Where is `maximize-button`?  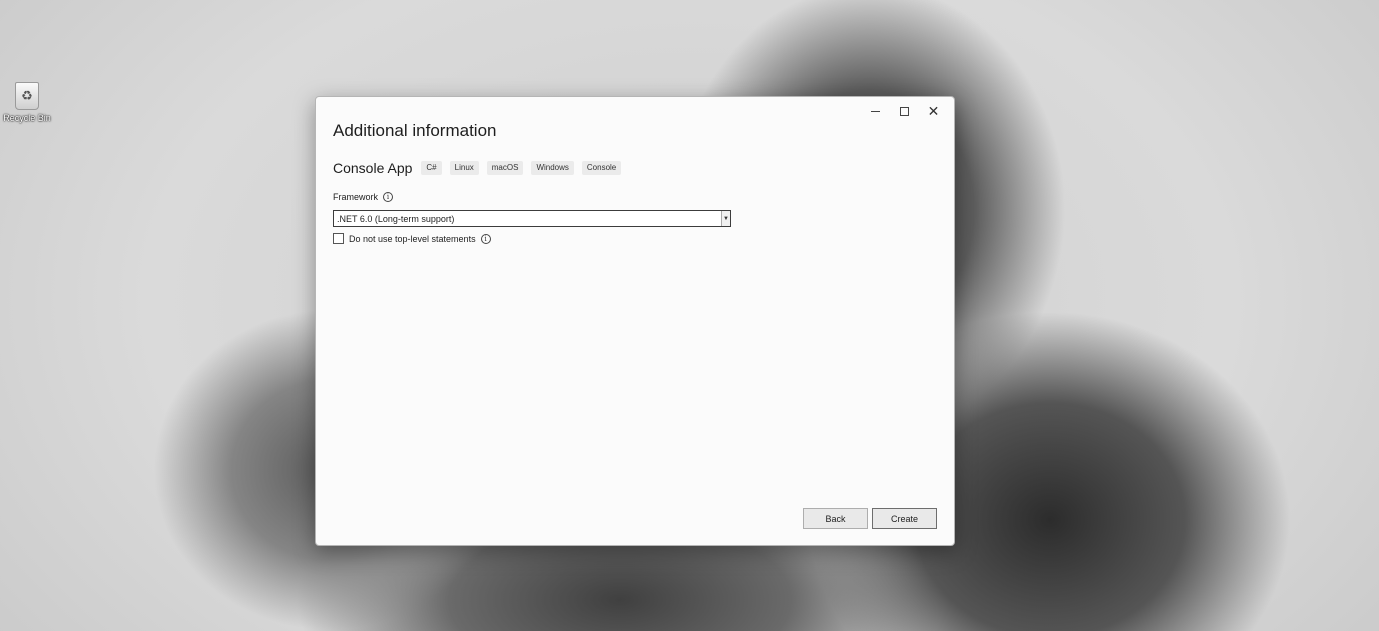
maximize-button is located at coordinates (904, 111).